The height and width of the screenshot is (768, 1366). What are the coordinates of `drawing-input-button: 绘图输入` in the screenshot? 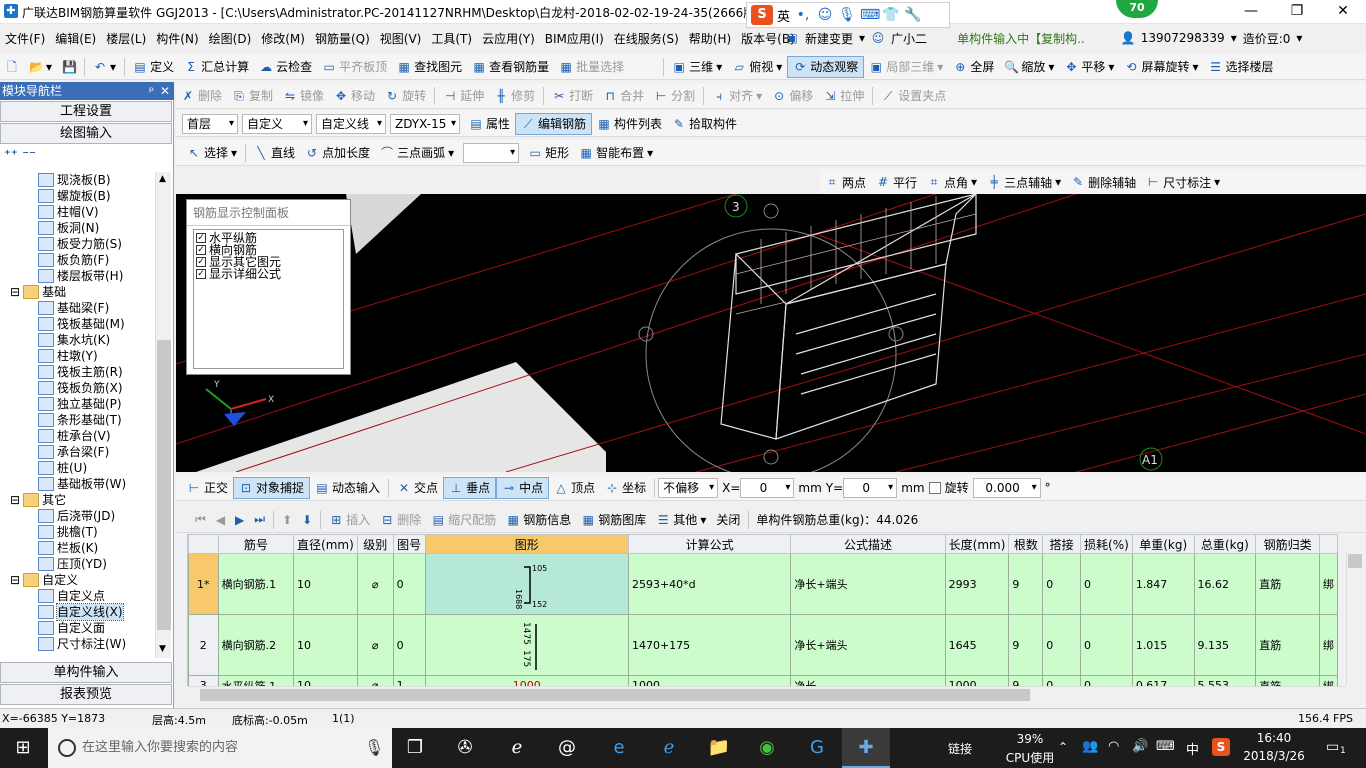 It's located at (86, 133).